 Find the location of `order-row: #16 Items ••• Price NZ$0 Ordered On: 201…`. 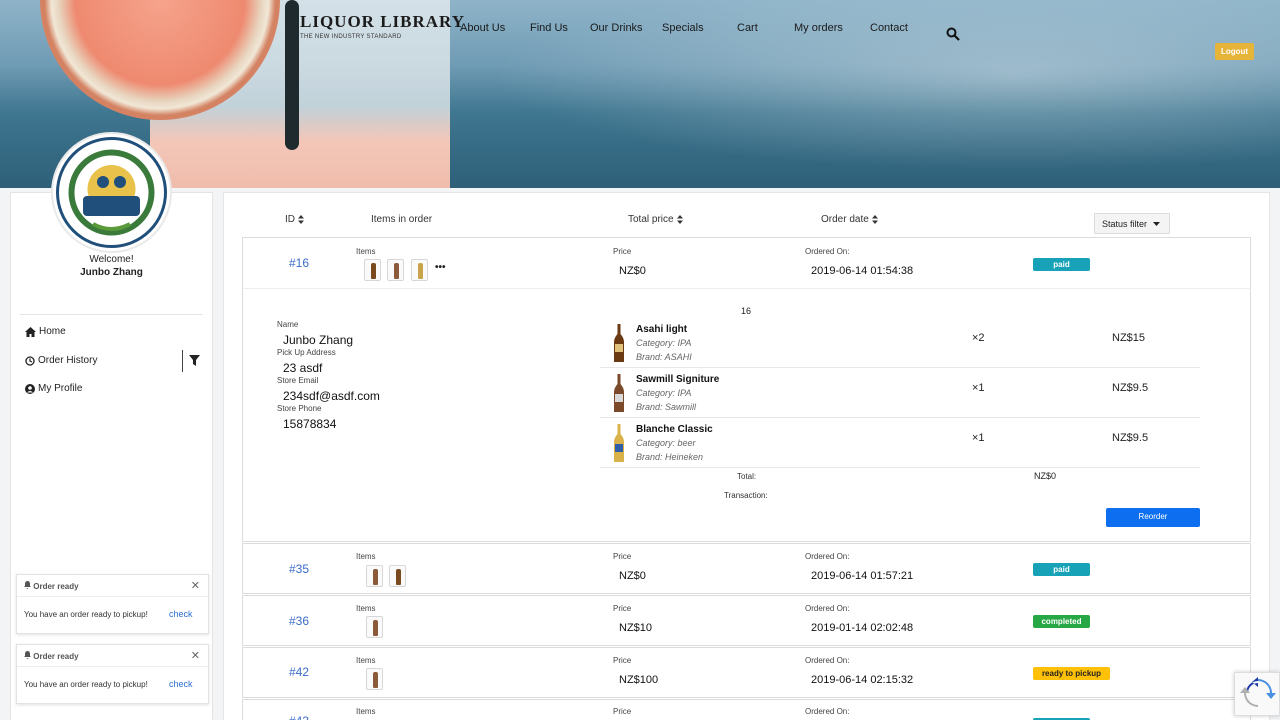

order-row: #16 Items ••• Price NZ$0 Ordered On: 201… is located at coordinates (746, 263).